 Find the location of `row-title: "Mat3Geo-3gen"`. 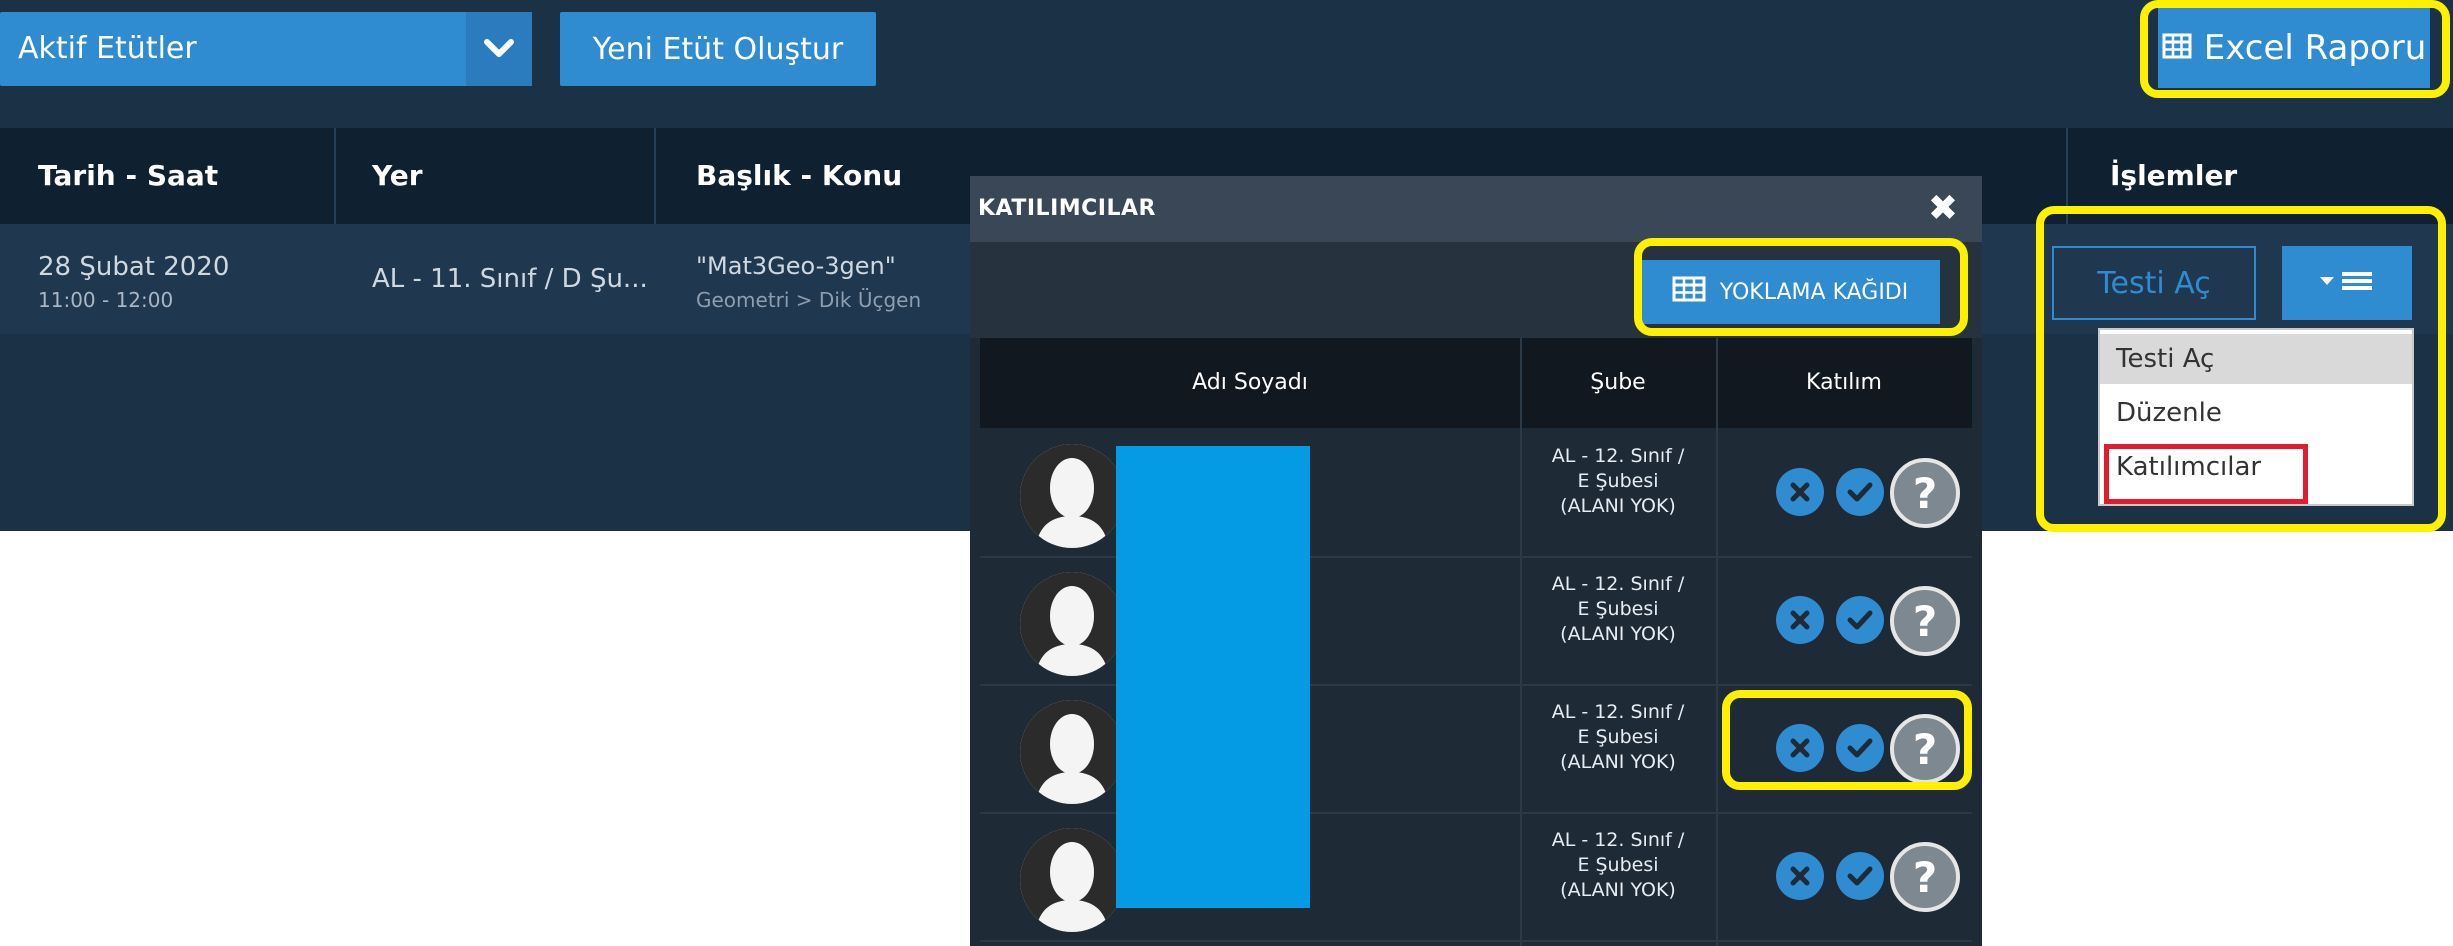

row-title: "Mat3Geo-3gen" is located at coordinates (796, 266).